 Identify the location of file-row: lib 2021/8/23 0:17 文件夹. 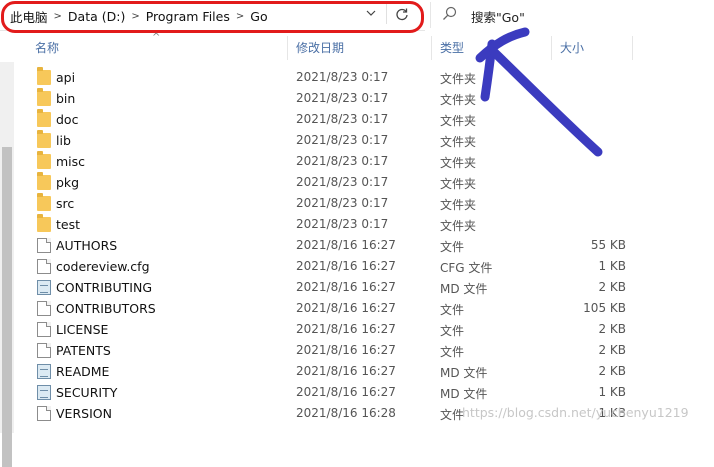
(357, 140).